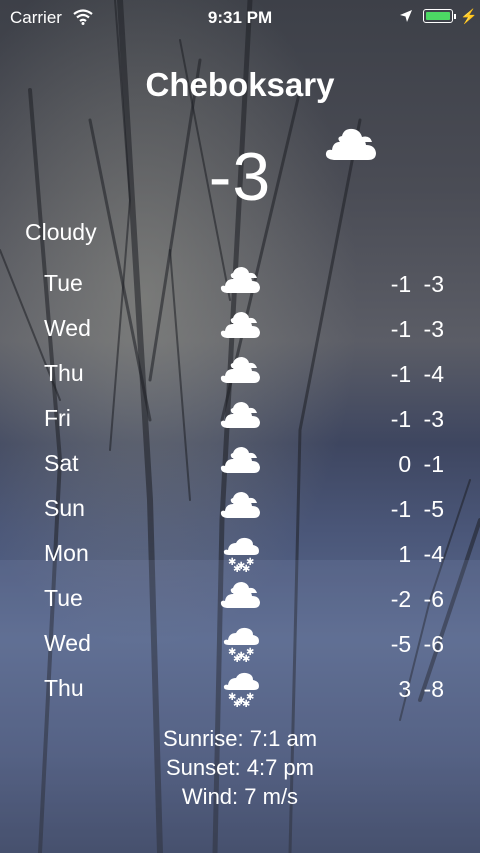 The height and width of the screenshot is (853, 480). I want to click on forecast-temps: -2 -6, so click(417, 599).